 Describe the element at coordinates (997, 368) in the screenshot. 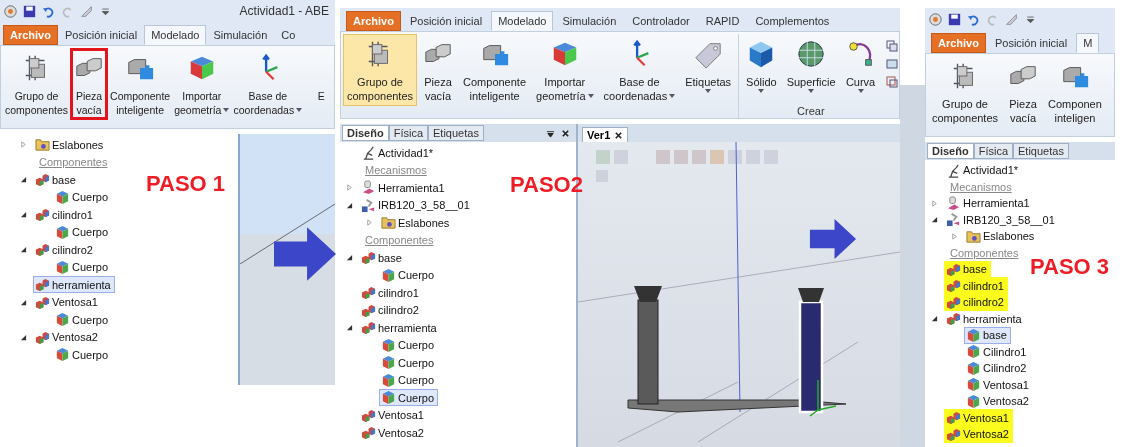

I see `tree-item: Cilindro2` at that location.